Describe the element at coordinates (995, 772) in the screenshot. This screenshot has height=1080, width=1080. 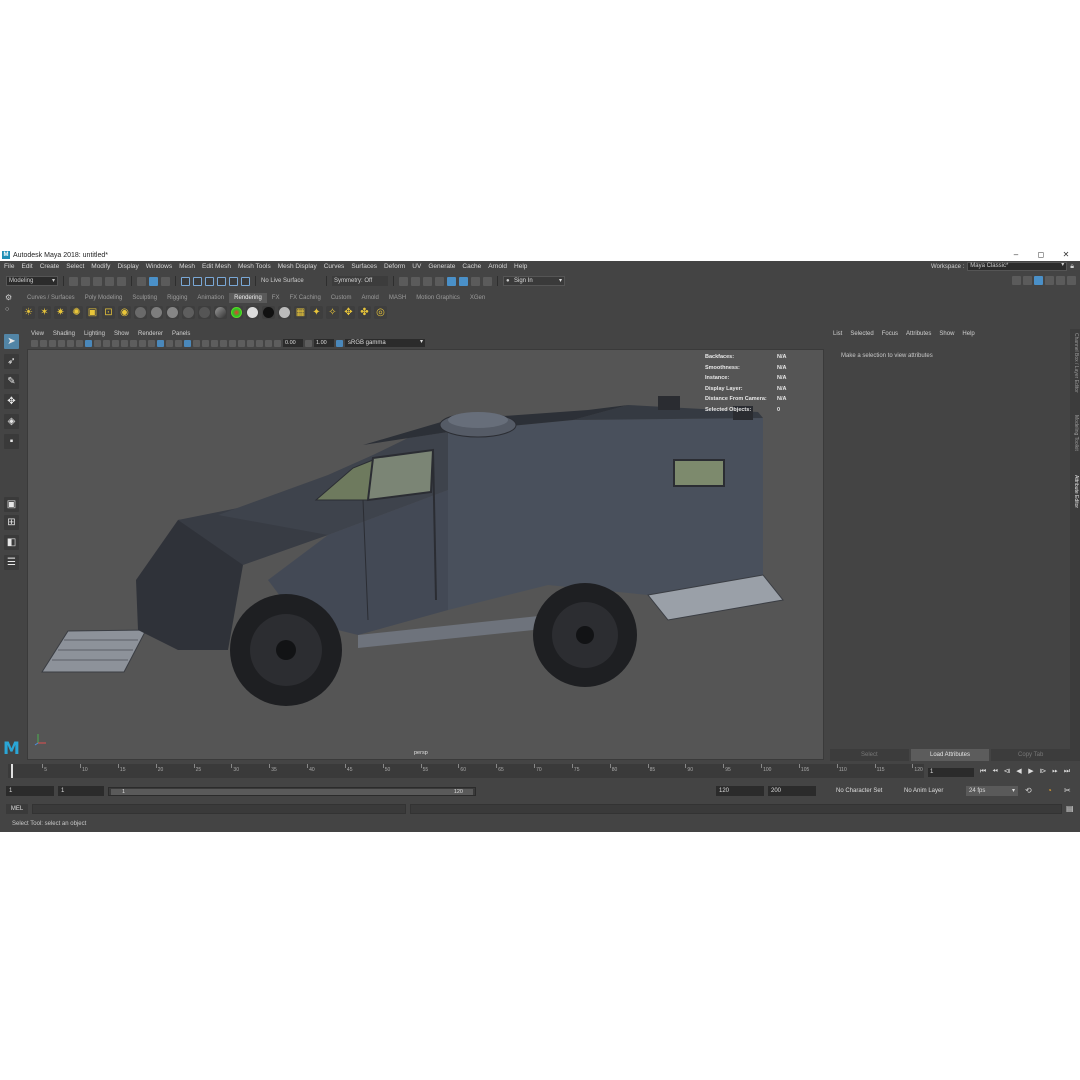
I see `step-back-key-button: ⏪︎` at that location.